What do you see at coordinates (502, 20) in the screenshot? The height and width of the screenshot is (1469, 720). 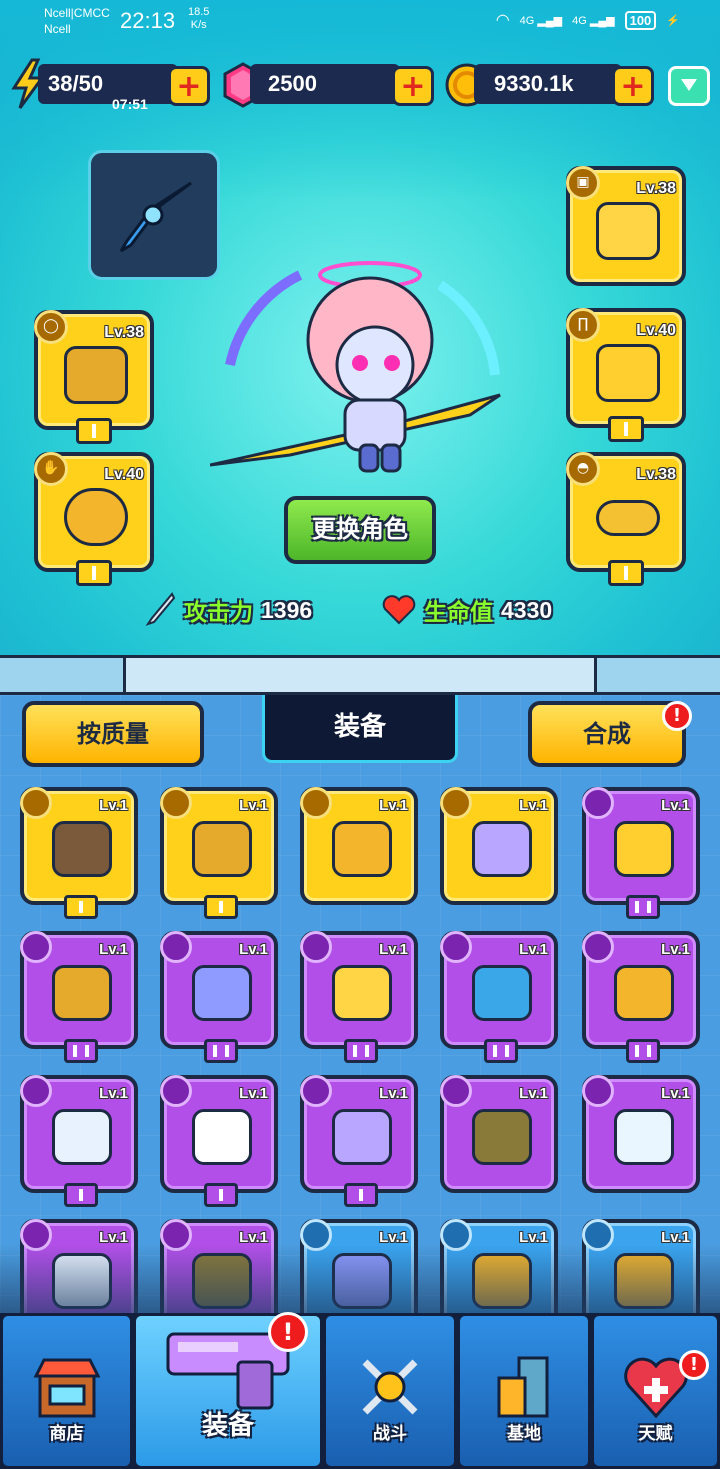 I see `wifi-icon: ◠` at bounding box center [502, 20].